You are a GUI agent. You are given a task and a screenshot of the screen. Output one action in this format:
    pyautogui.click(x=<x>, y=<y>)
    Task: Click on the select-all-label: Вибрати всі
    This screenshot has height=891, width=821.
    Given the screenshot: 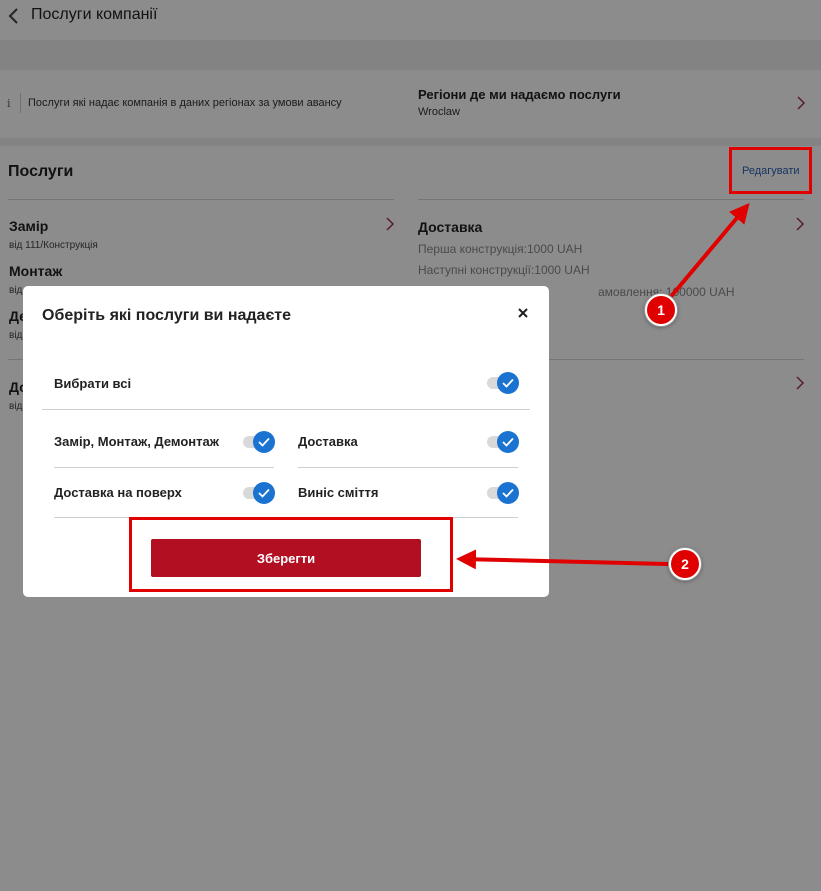 What is the action you would take?
    pyautogui.click(x=93, y=383)
    